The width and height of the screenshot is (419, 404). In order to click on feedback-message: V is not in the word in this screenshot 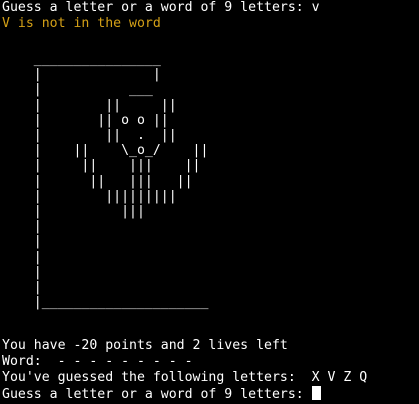, I will do `click(81, 23)`.